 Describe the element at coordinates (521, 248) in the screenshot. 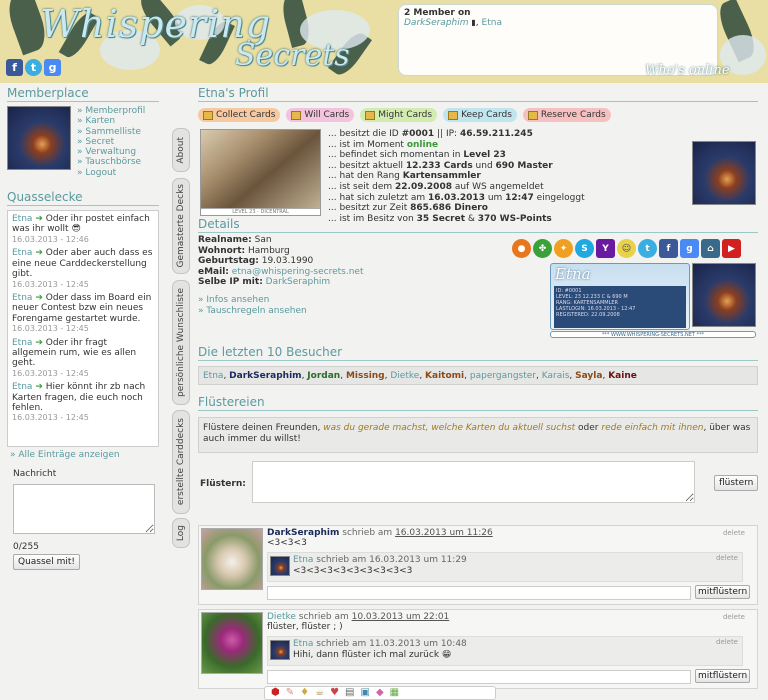

I see `firefox-icon: ●` at that location.